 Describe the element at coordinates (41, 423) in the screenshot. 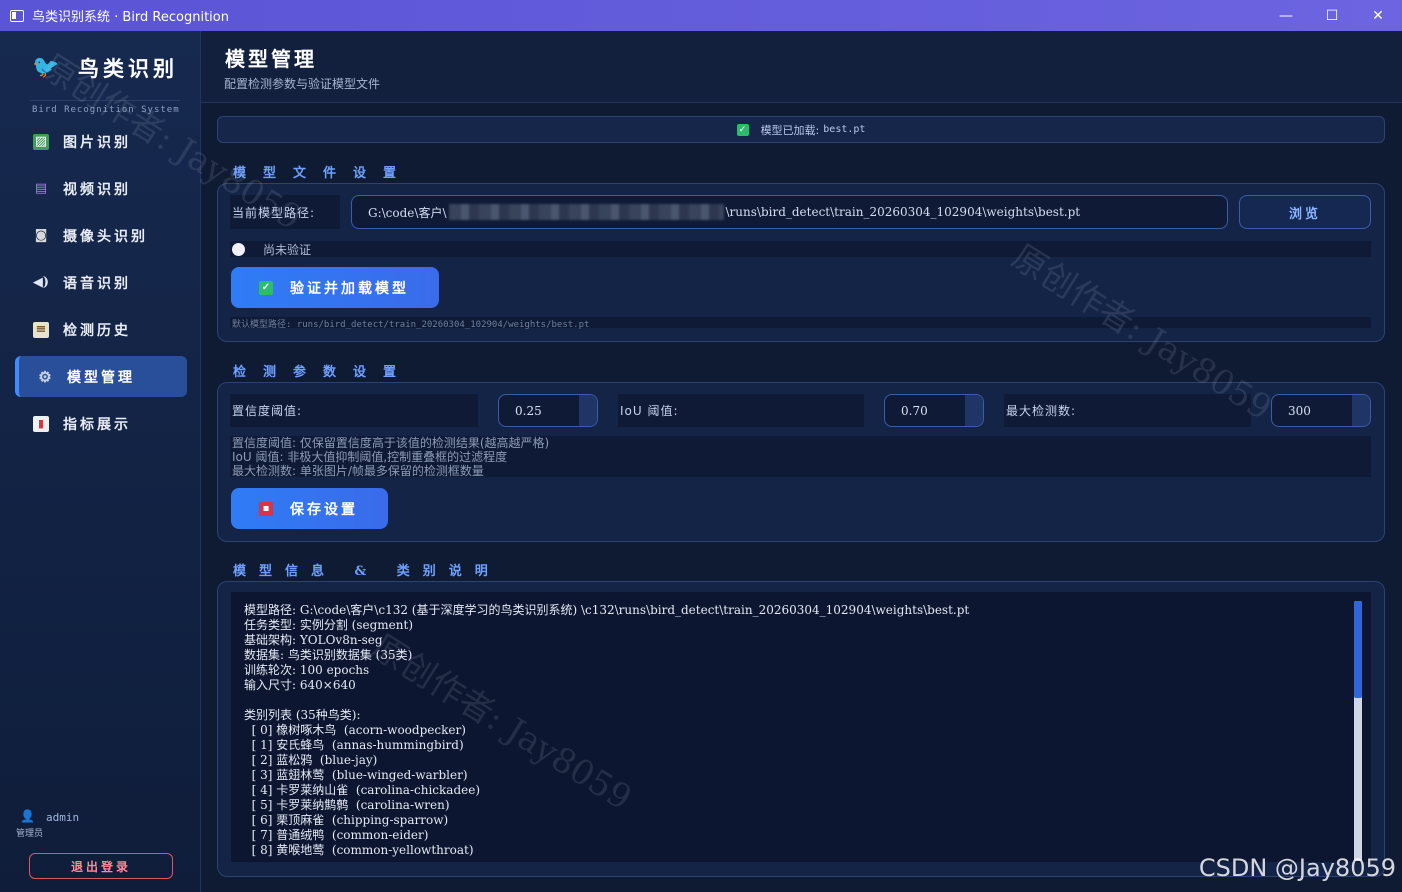

I see `bar-chart-icon: ▮` at that location.